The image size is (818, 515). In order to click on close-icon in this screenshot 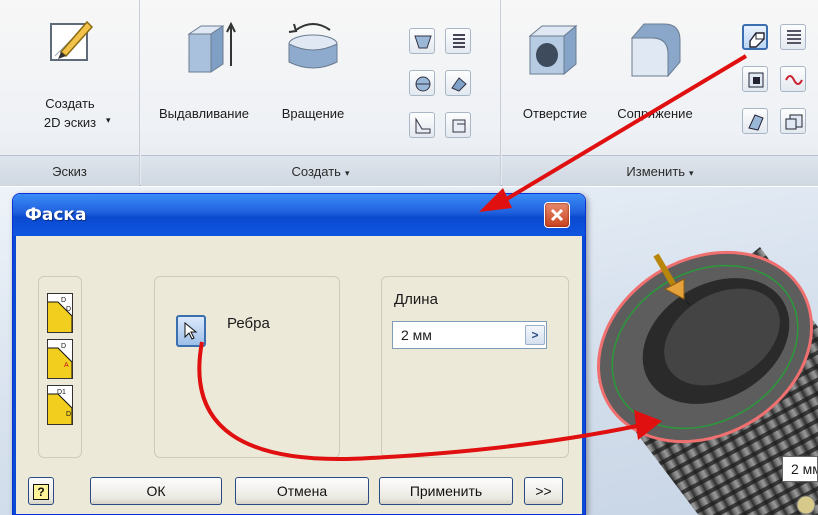, I will do `click(557, 215)`.